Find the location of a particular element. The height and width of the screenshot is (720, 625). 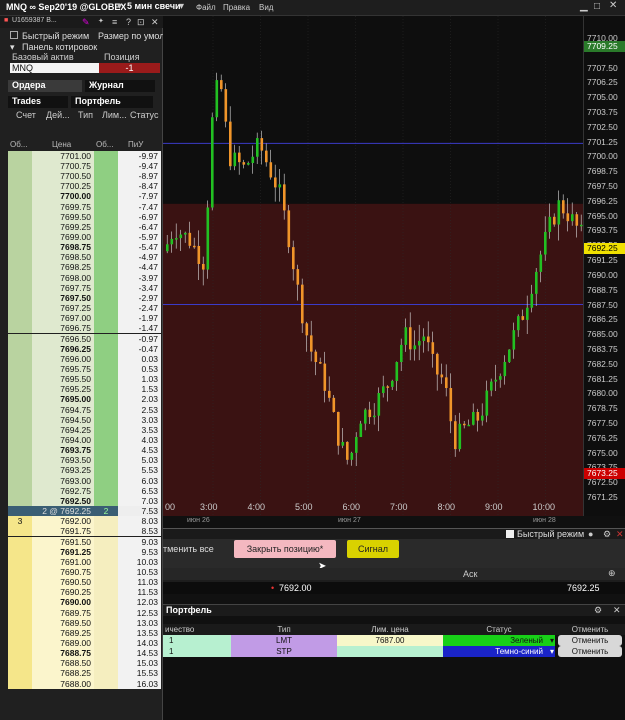

ladder-row: 2 @ 7692.25 2 7.53 is located at coordinates (84, 511).